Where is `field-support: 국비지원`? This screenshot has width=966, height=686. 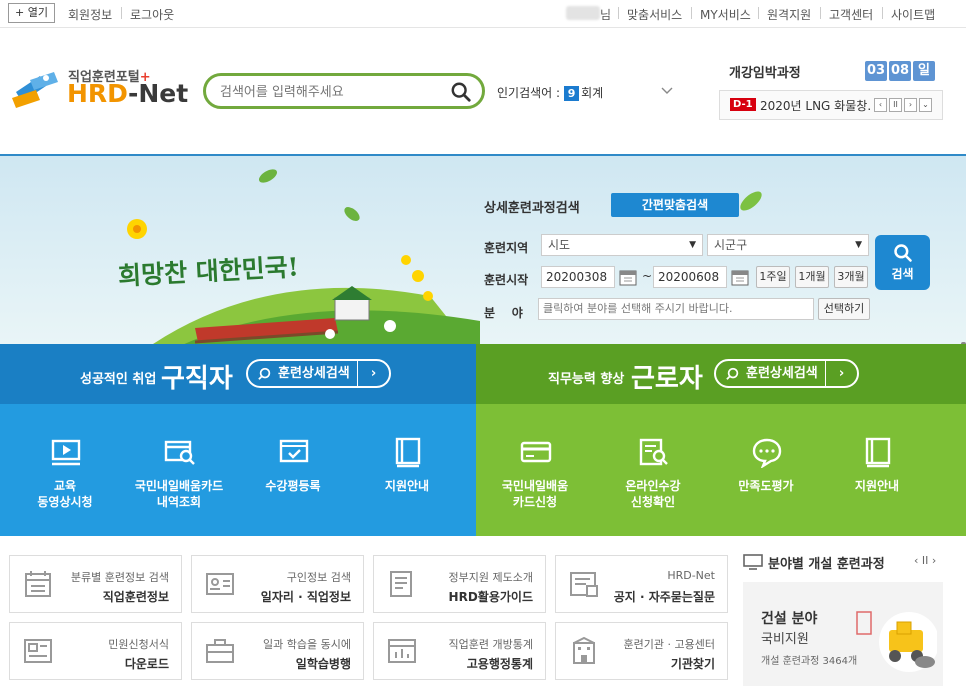 field-support: 국비지원 is located at coordinates (785, 639).